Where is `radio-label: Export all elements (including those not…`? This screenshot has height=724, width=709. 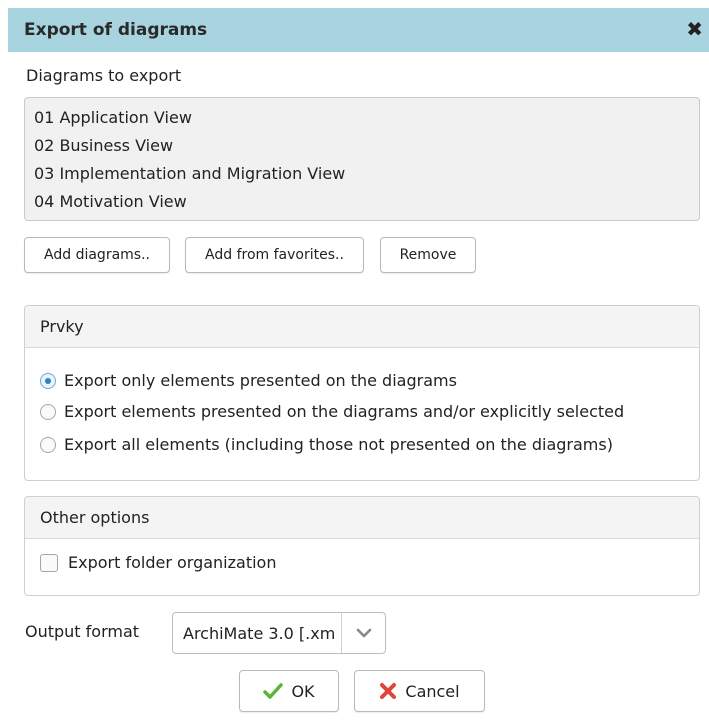
radio-label: Export all elements (including those not… is located at coordinates (338, 444).